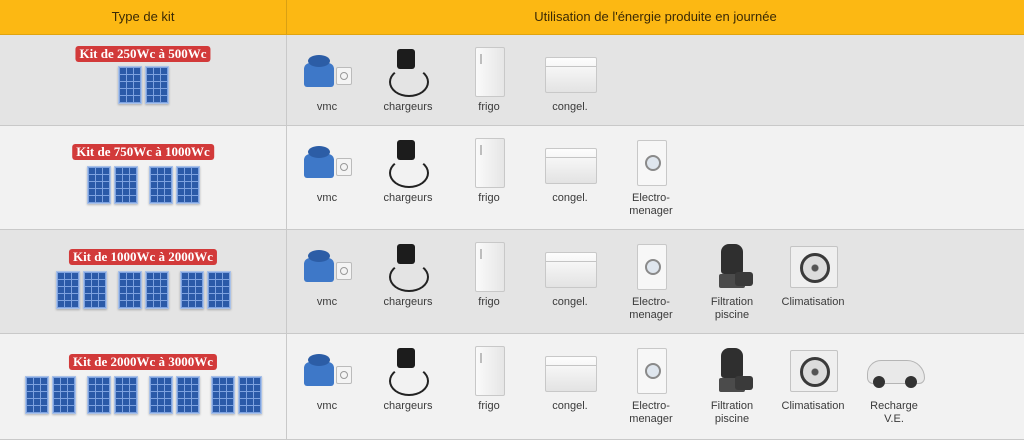 The height and width of the screenshot is (442, 1024). Describe the element at coordinates (655, 80) in the screenshot. I see `usage-cell: vmc chargeurs frigo congel.` at that location.